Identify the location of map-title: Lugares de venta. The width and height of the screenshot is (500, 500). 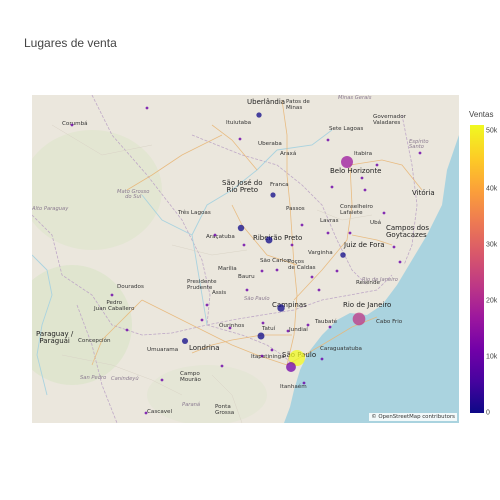
(70, 43).